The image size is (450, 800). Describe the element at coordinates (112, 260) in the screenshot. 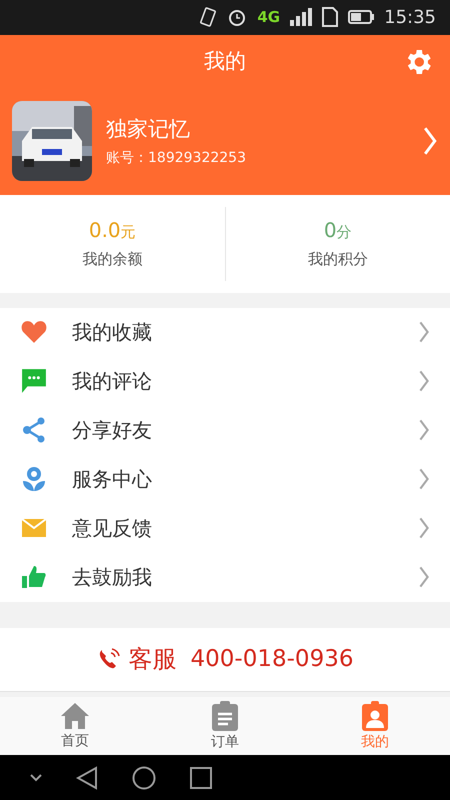

I see `stat-label: 我的余额` at that location.